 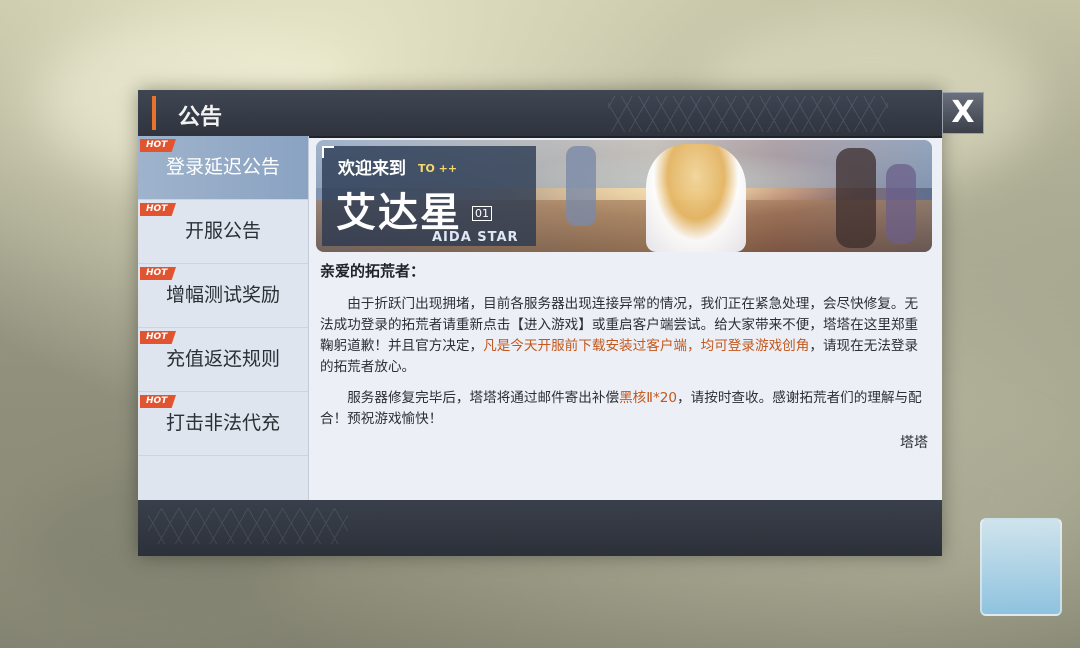 What do you see at coordinates (475, 237) in the screenshot?
I see `banner-english-name: AIDA STAR` at bounding box center [475, 237].